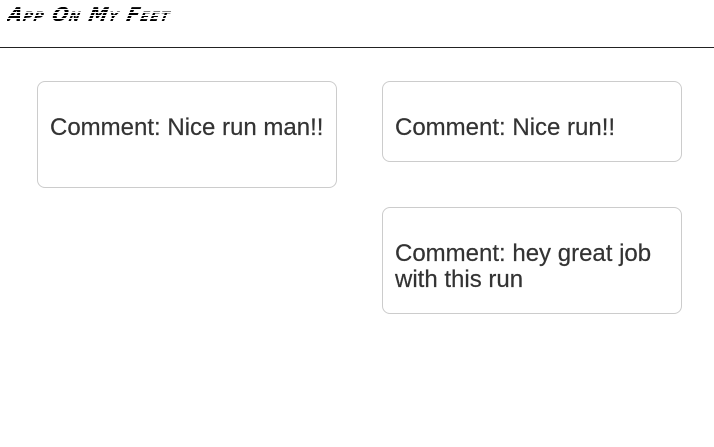  I want to click on comment-card: Comment: Nice run!!, so click(532, 121).